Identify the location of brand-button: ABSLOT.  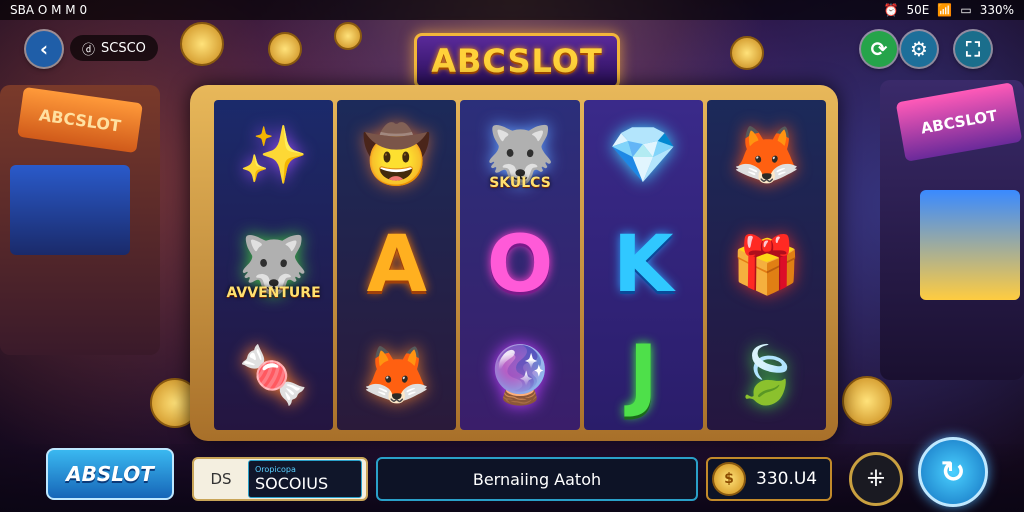
(110, 474).